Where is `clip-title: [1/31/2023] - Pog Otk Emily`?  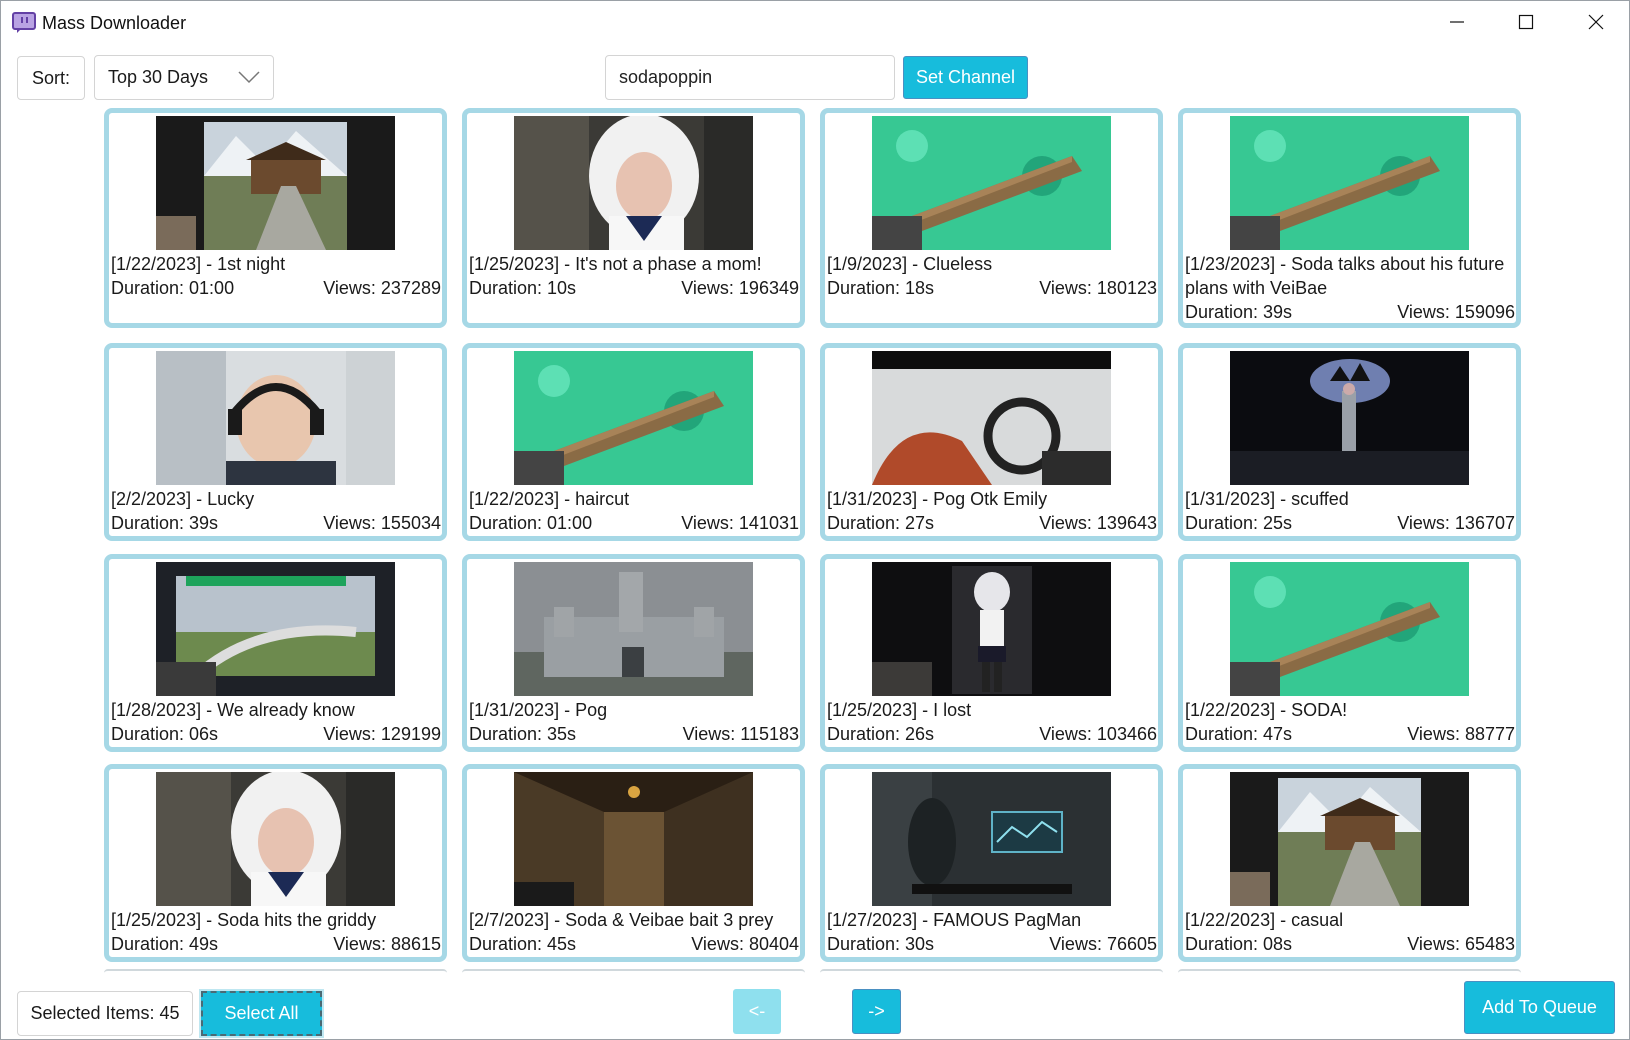
clip-title: [1/31/2023] - Pog Otk Emily is located at coordinates (937, 499).